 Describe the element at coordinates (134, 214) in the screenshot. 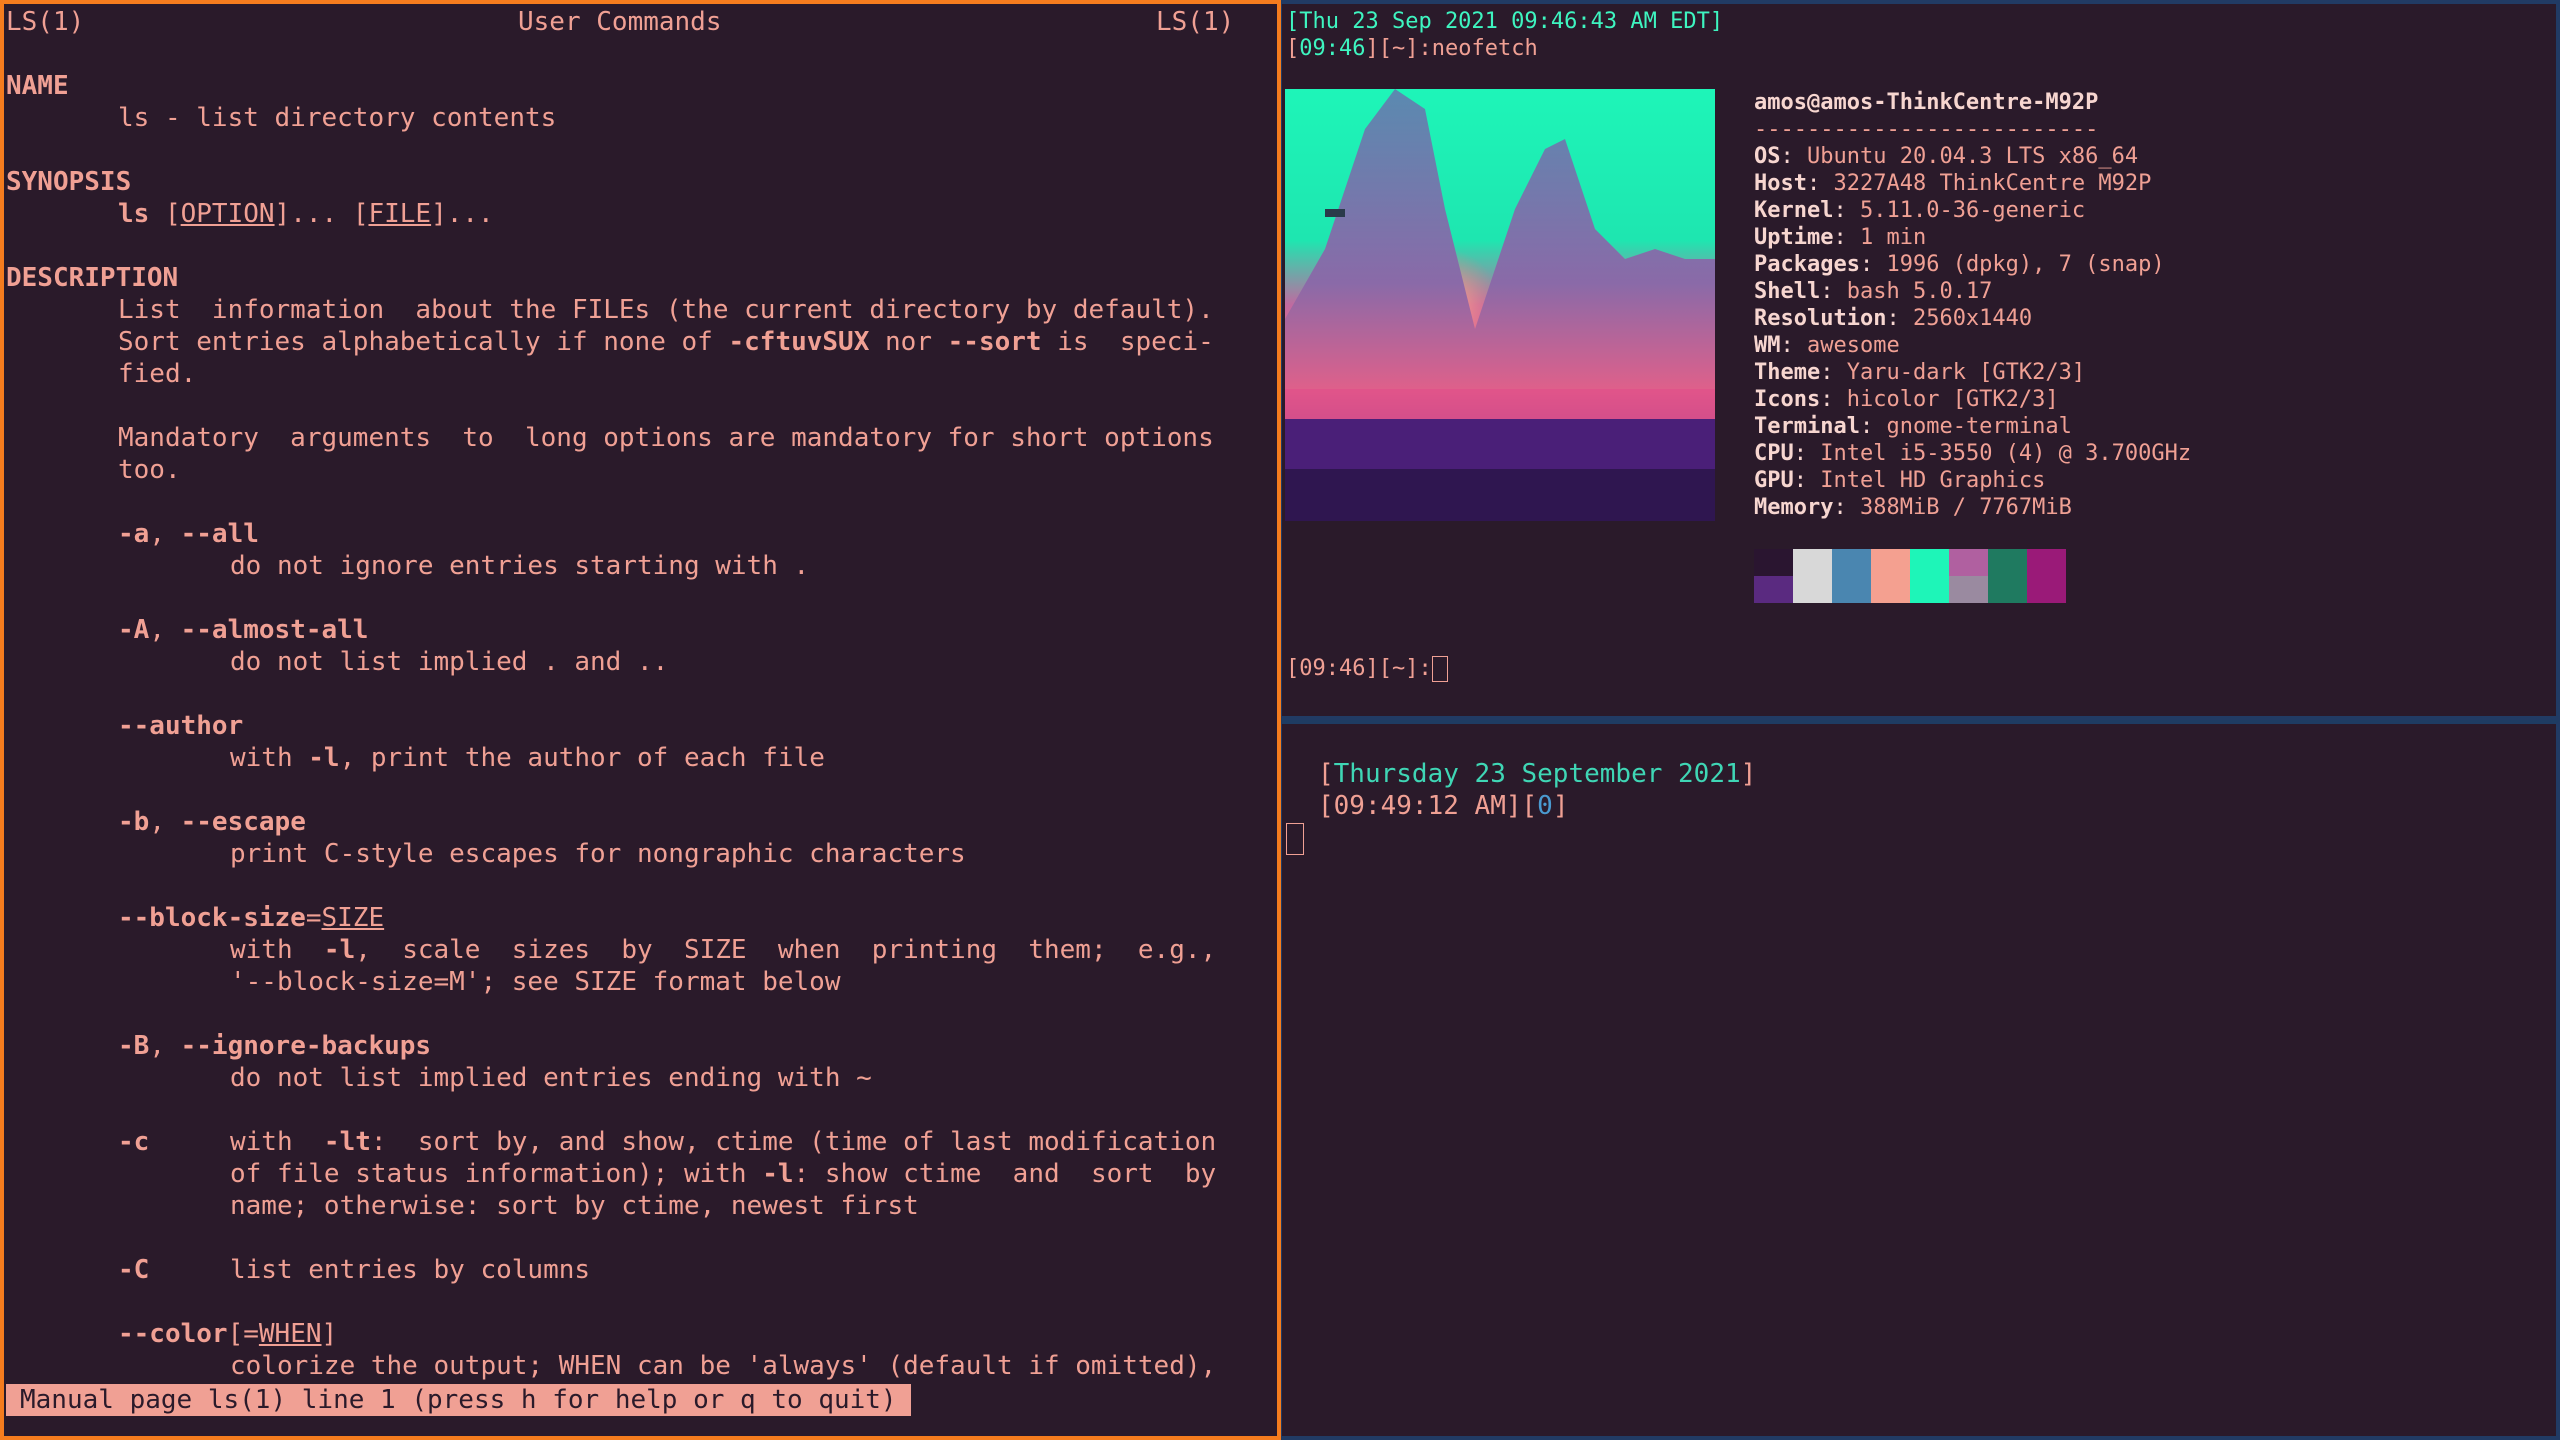

I see `synopsis-cmd: ls` at that location.